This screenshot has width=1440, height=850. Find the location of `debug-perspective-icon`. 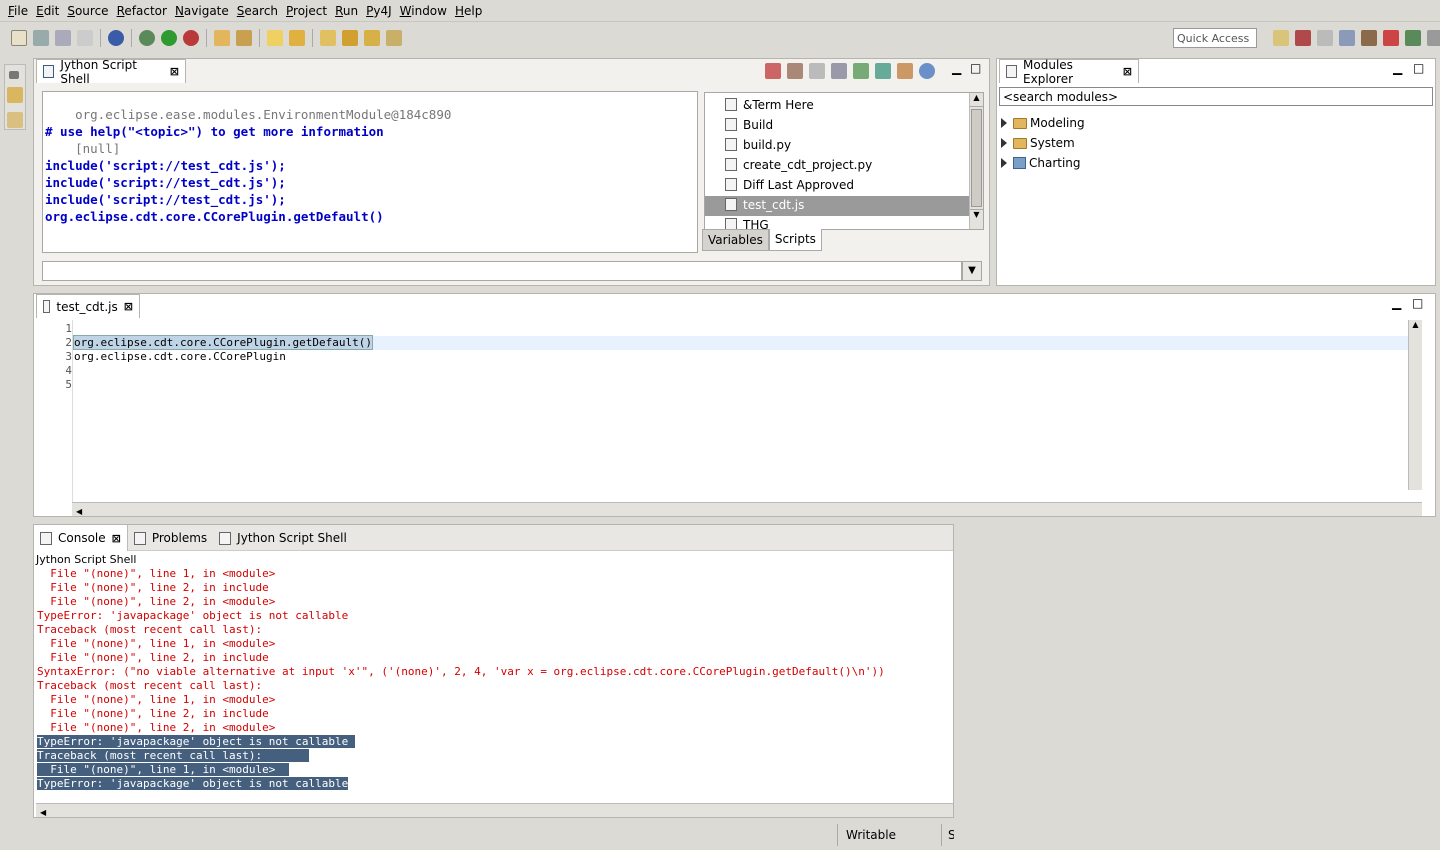

debug-perspective-icon is located at coordinates (1413, 38).